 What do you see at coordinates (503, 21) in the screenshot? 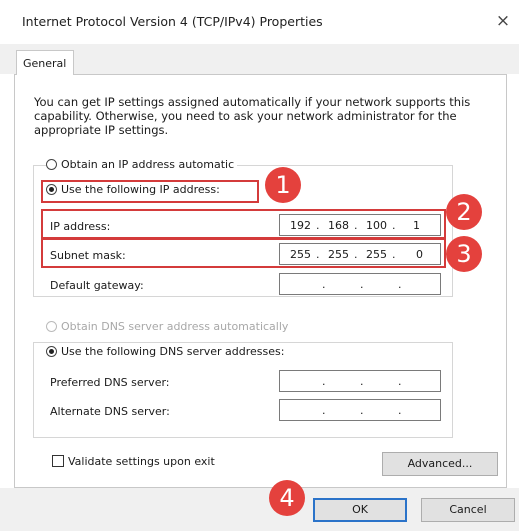
I see `close-icon: ×` at bounding box center [503, 21].